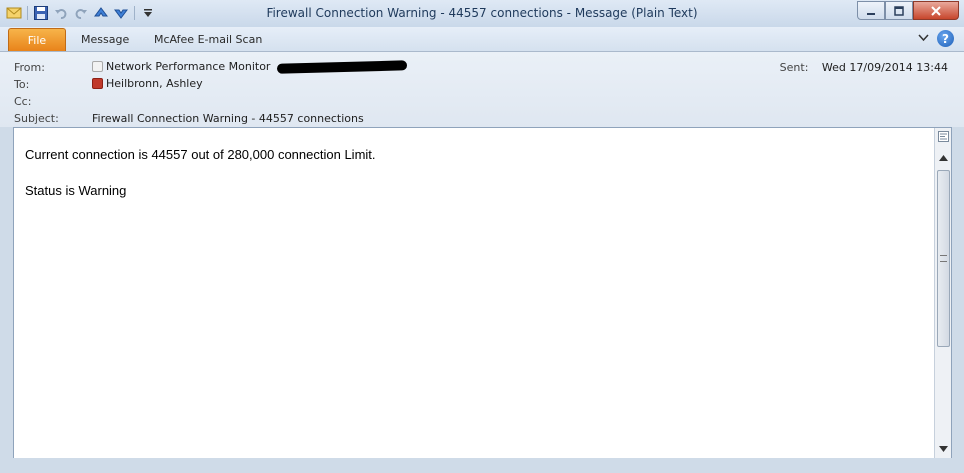  What do you see at coordinates (76, 190) in the screenshot?
I see `body-line-status: Status is Warning` at bounding box center [76, 190].